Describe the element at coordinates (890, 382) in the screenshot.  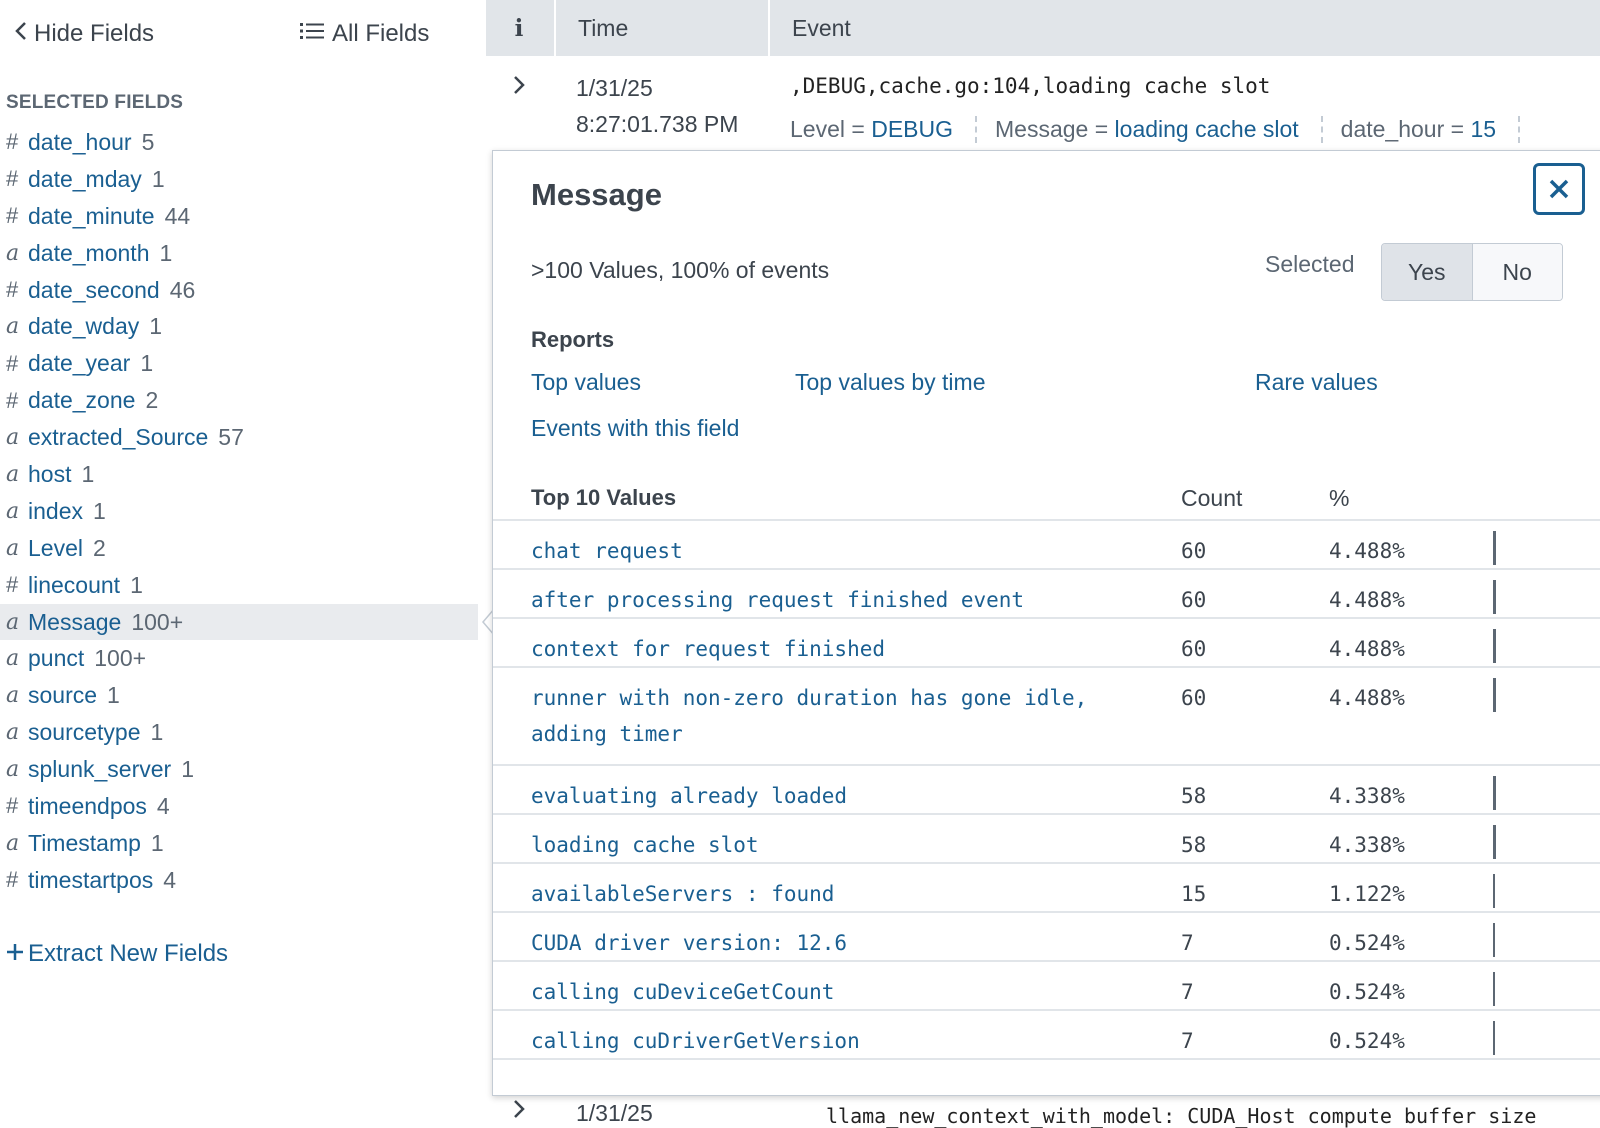
I see `top-values-by-time-link: Top values by time` at that location.